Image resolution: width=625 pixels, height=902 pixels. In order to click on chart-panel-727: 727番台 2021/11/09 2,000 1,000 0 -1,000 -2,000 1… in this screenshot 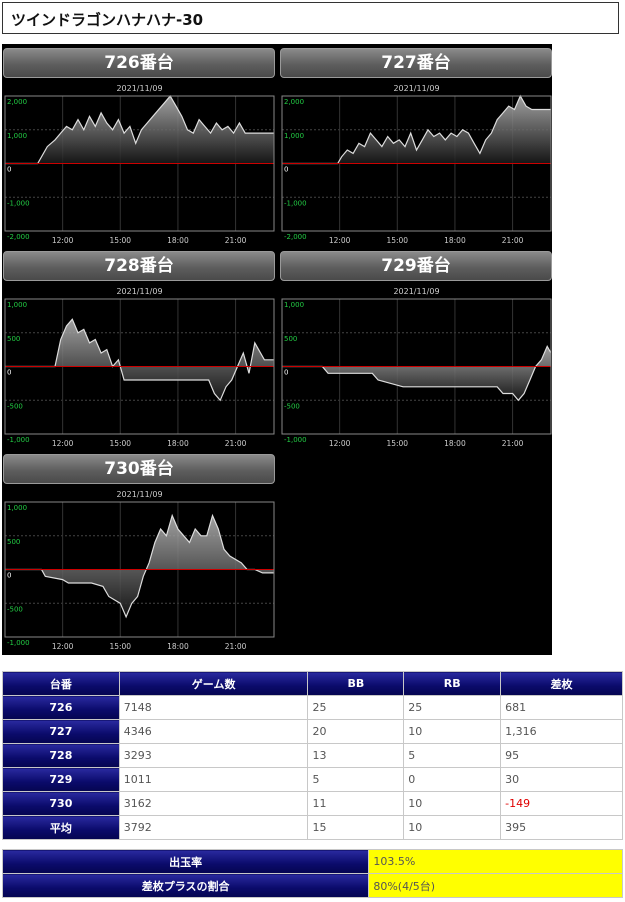, I will do `click(416, 145)`.